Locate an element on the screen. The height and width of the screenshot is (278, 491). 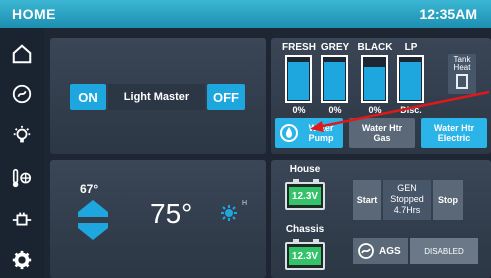
generator-hours: 4.7Hrs is located at coordinates (407, 210).